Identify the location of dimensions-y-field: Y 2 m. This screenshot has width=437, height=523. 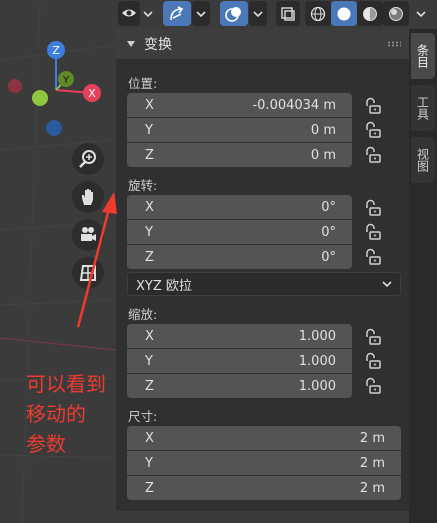
(264, 463).